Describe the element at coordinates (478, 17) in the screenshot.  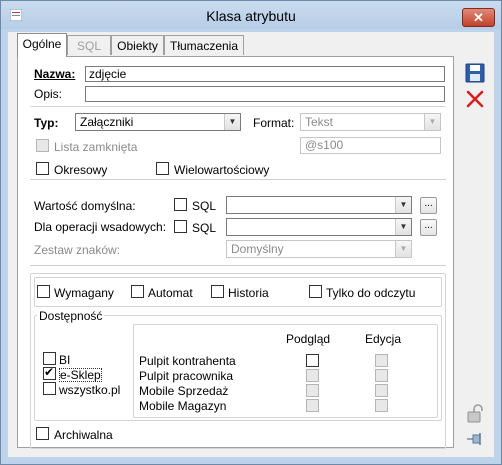
I see `close-button: ✕` at that location.